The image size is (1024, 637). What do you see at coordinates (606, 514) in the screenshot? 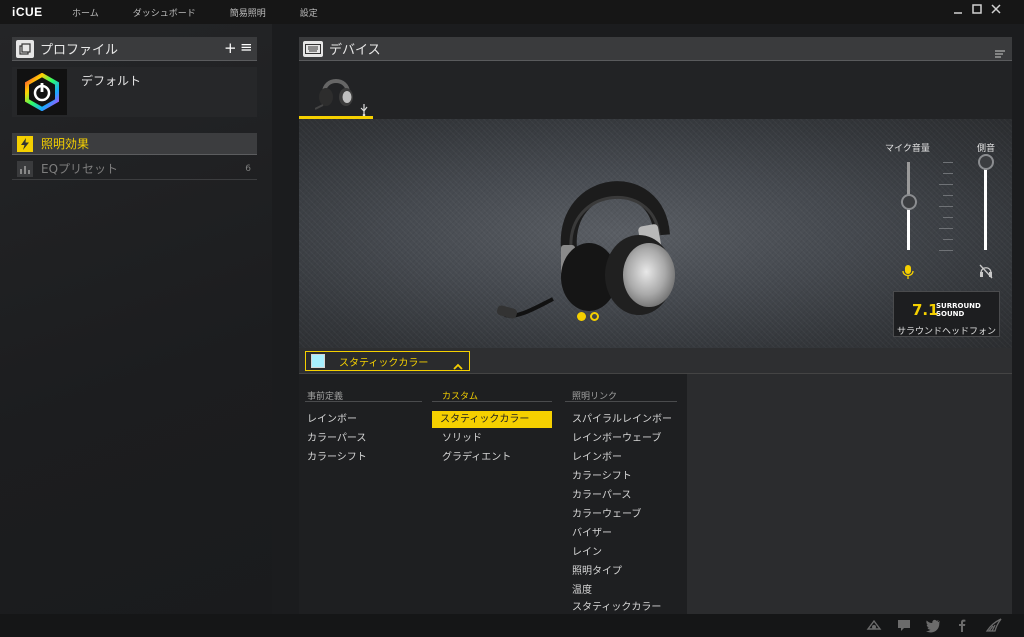
I see `menu-item-color-wave: カラーウェーブ` at bounding box center [606, 514].